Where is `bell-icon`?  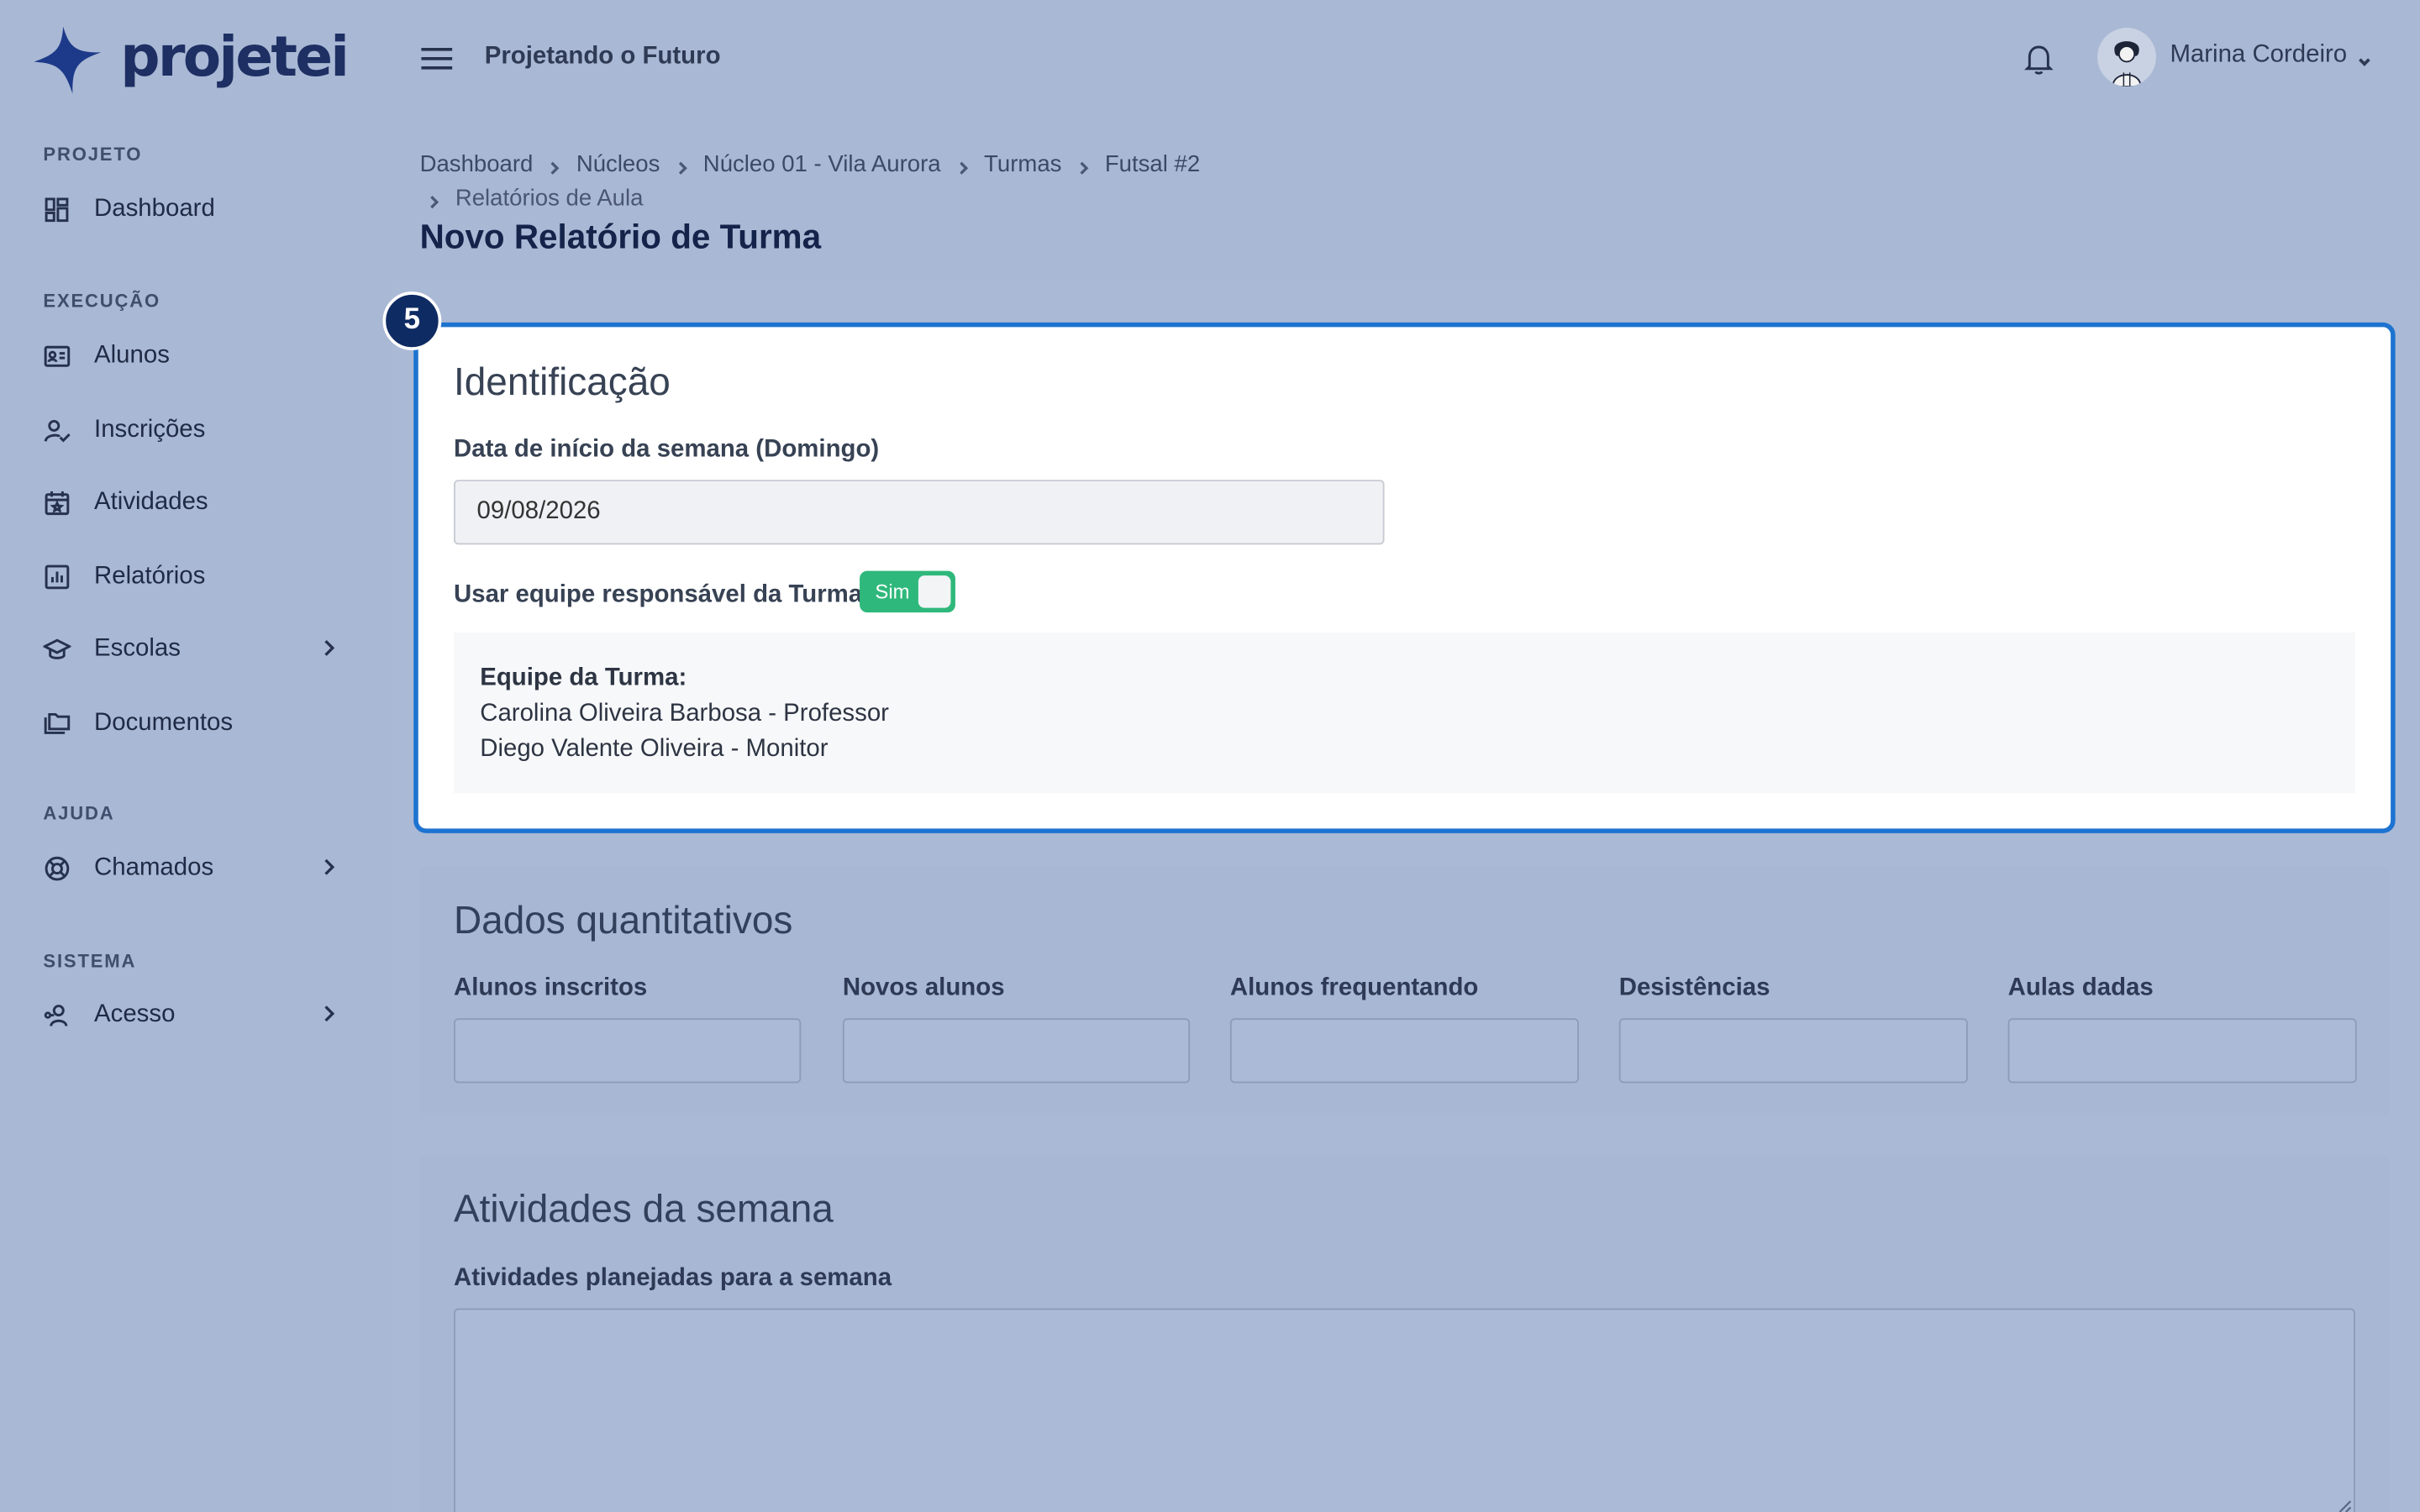
bell-icon is located at coordinates (2039, 59).